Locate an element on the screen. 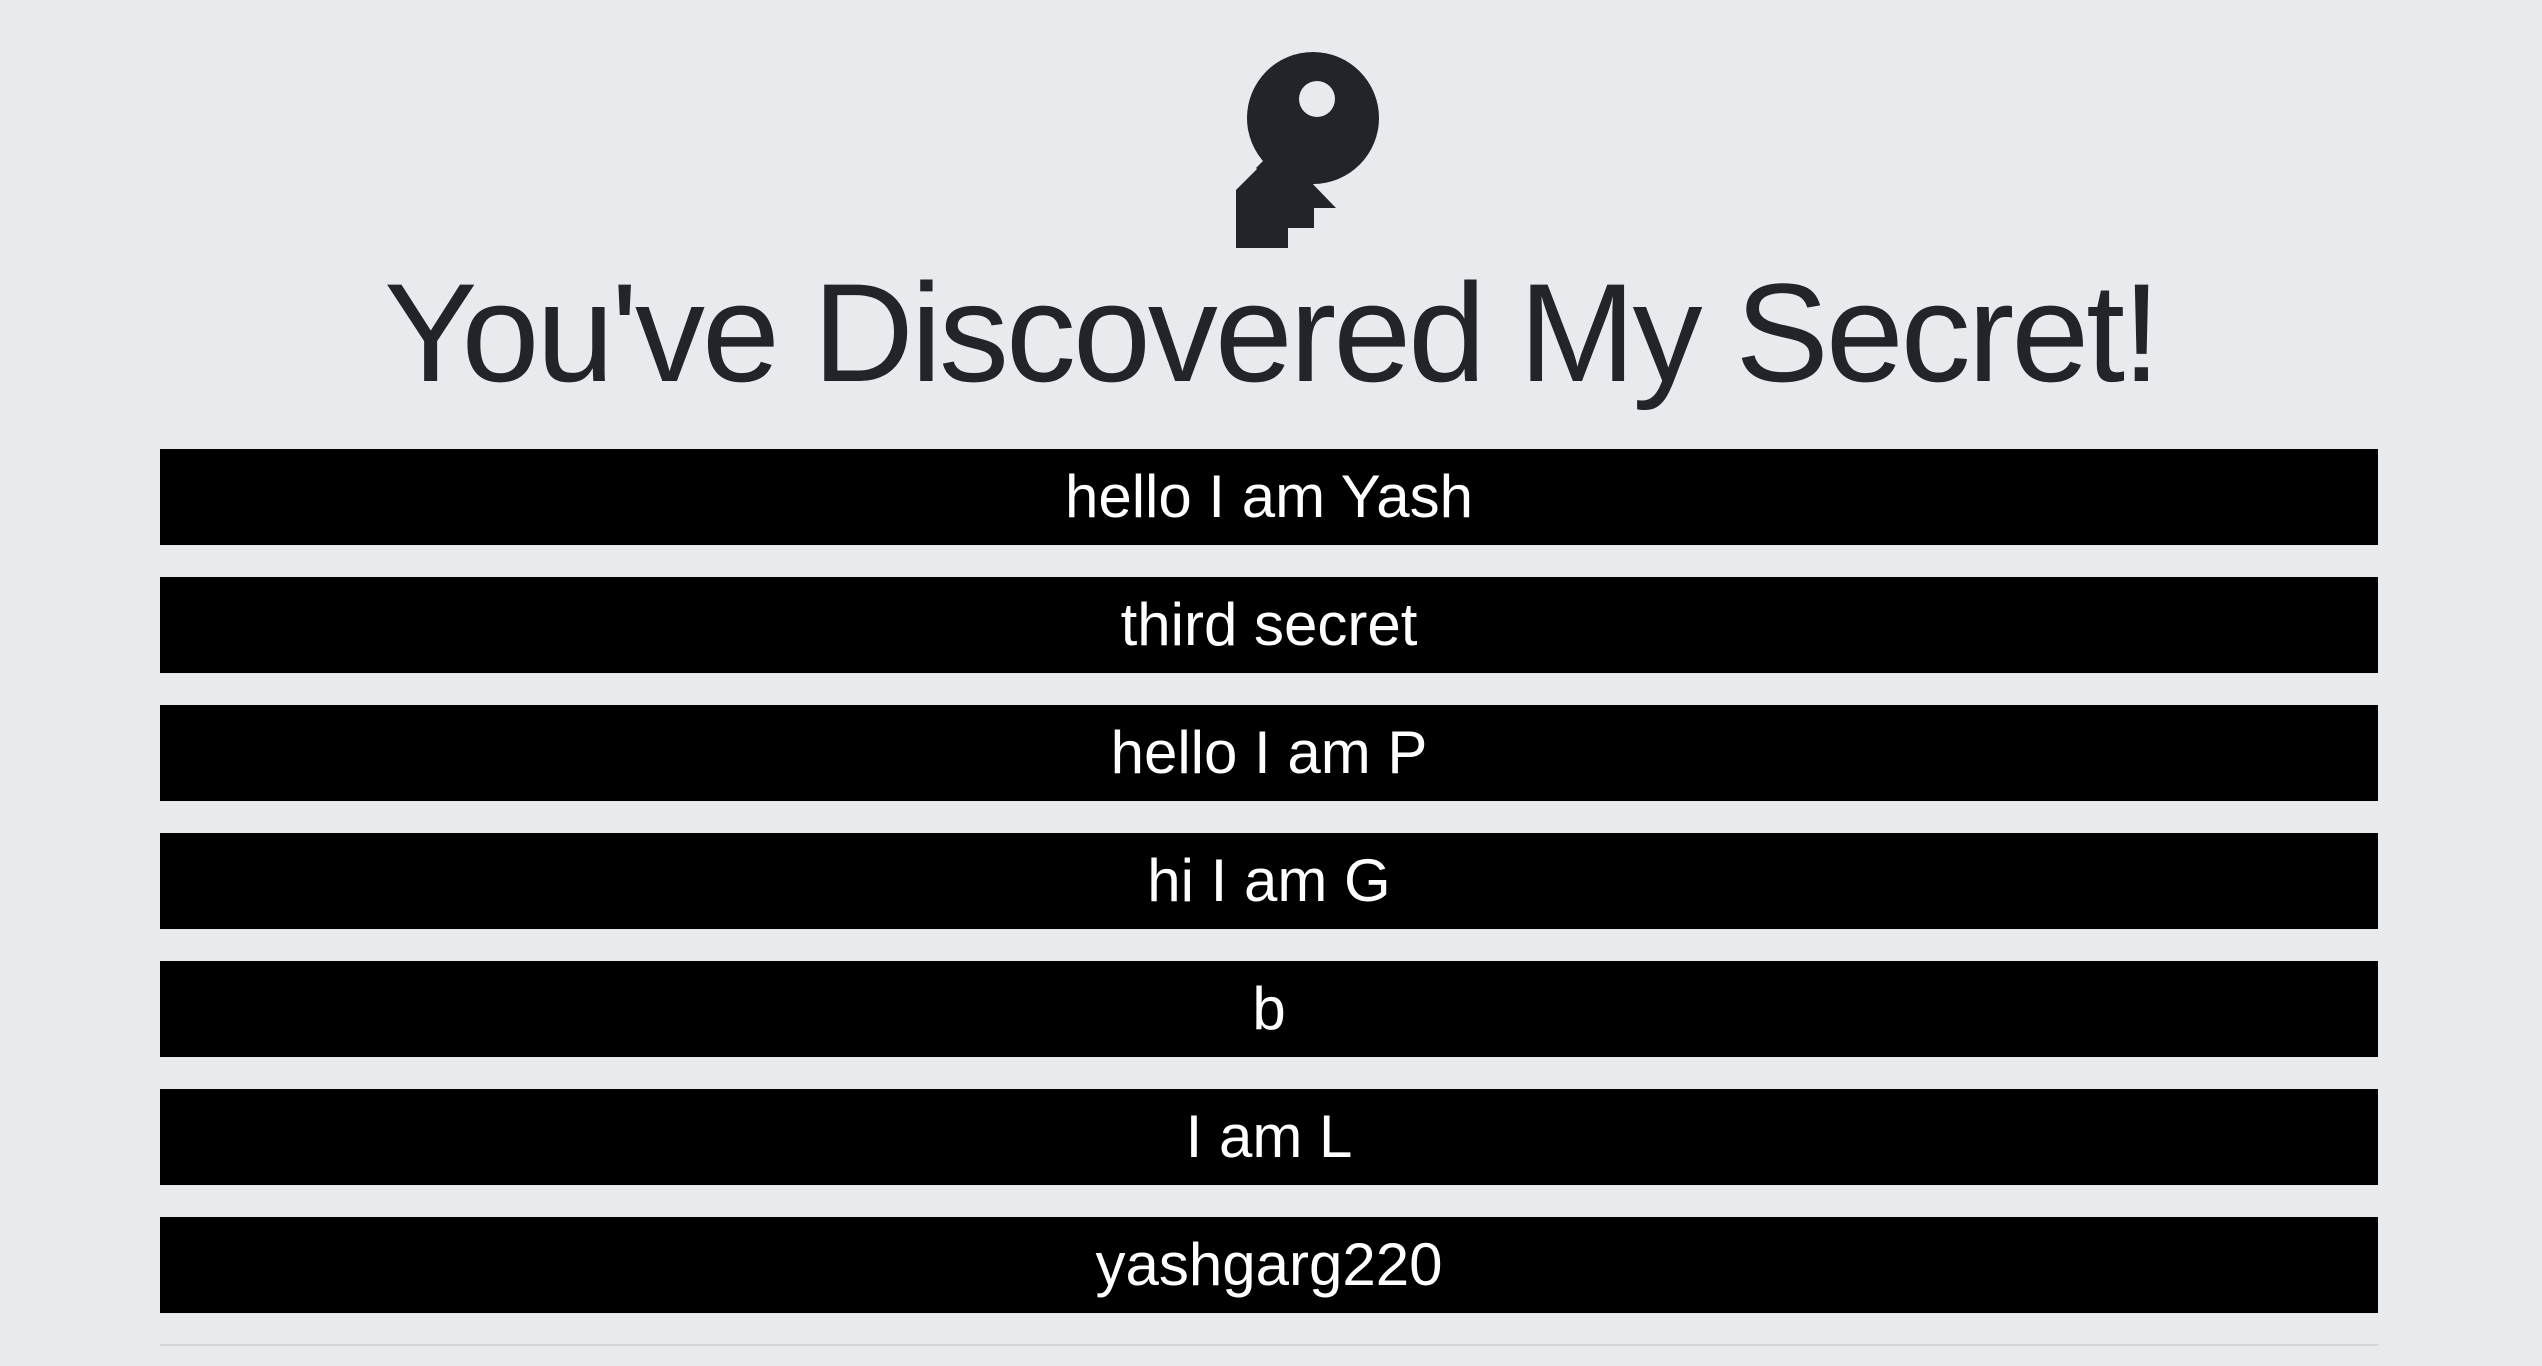  secret-item: b is located at coordinates (1269, 1009).